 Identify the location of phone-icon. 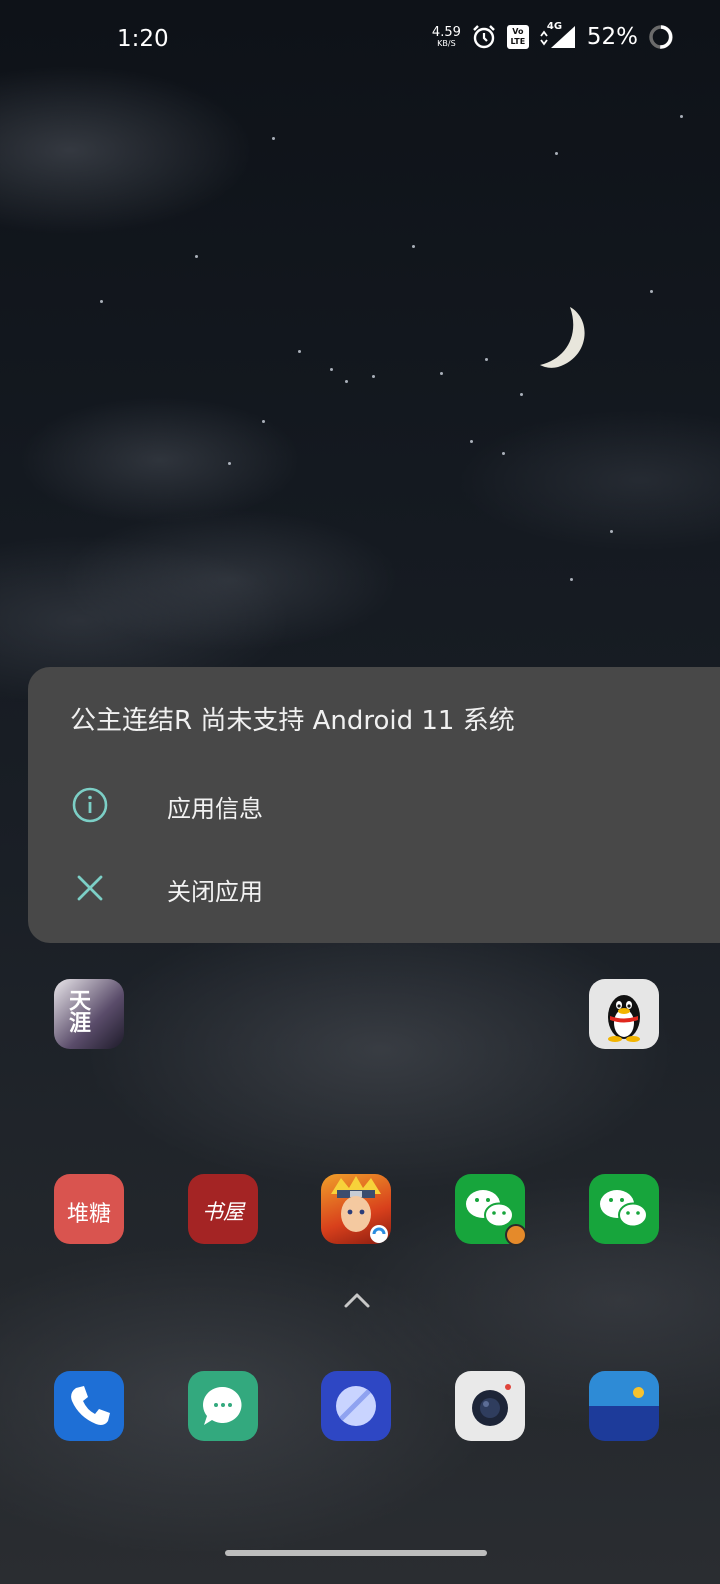
(90, 1405).